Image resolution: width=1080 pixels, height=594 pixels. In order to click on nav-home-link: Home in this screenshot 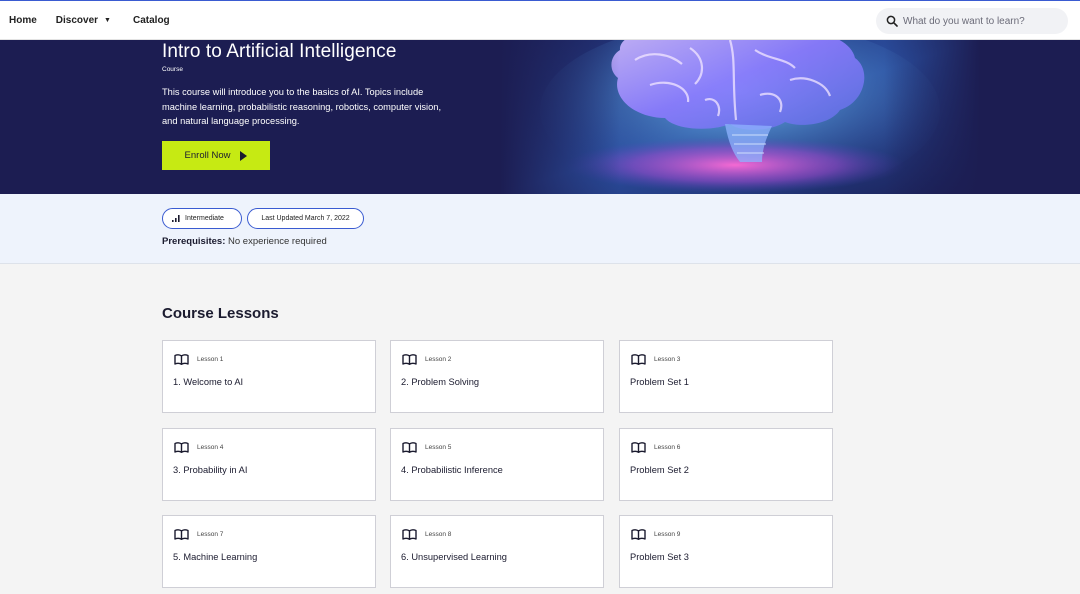, I will do `click(23, 20)`.